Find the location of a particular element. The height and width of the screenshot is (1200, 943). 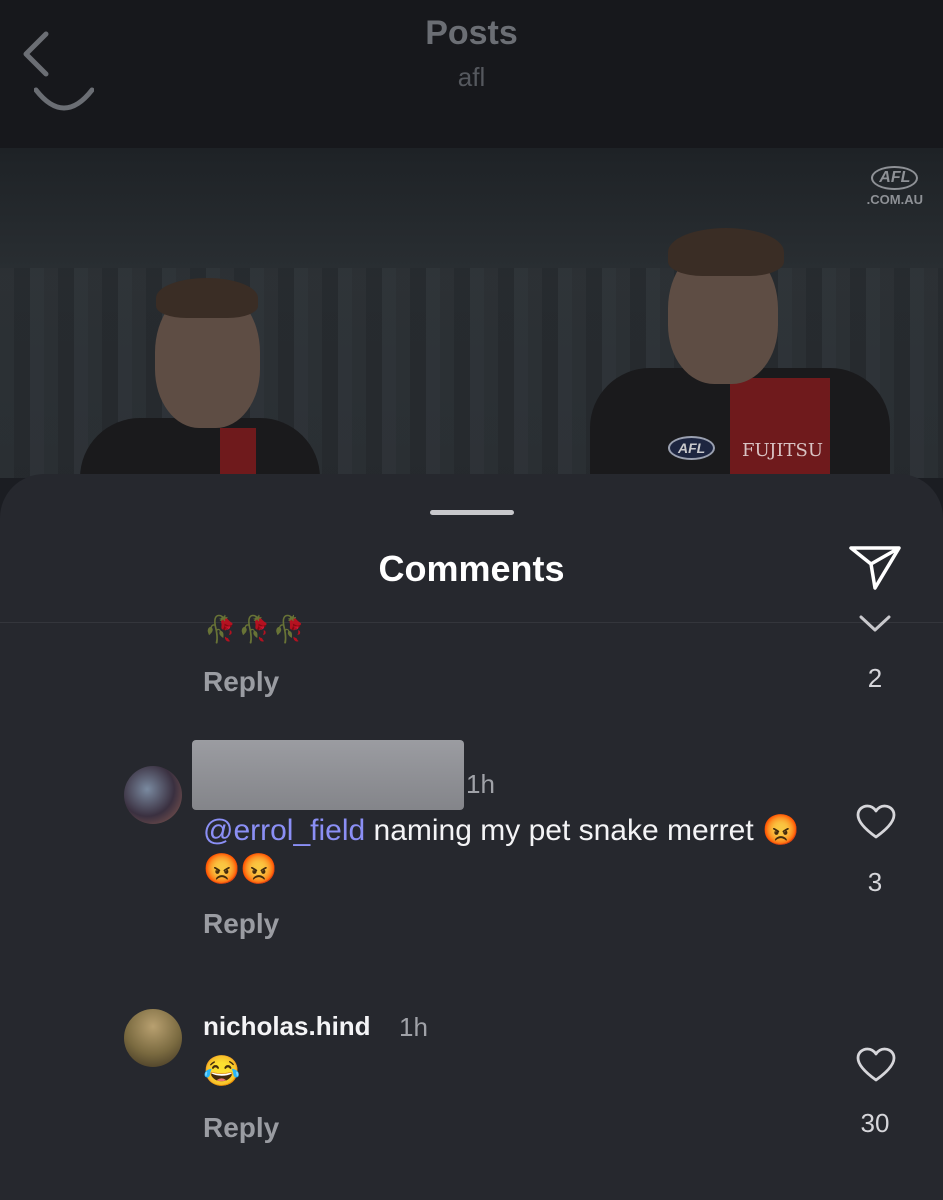

sheet-title: Comments is located at coordinates (471, 568).